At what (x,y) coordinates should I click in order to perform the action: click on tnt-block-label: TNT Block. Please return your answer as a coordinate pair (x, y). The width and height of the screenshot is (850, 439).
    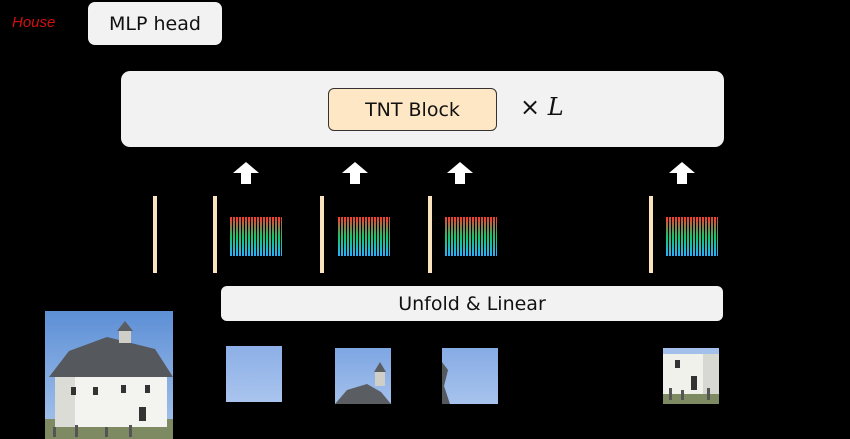
    Looking at the image, I should click on (412, 109).